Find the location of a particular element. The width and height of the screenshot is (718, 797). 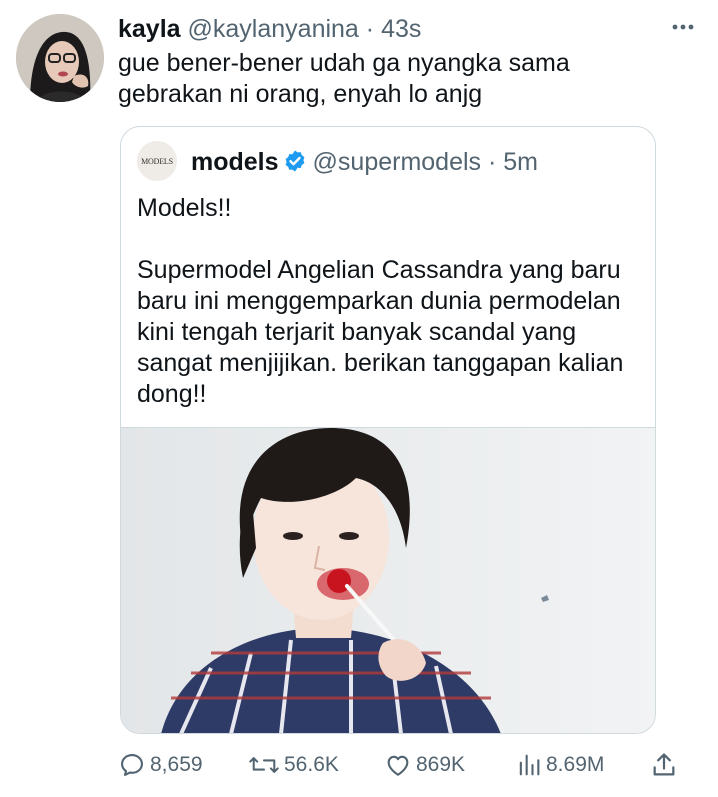

avatar-photo is located at coordinates (60, 58).